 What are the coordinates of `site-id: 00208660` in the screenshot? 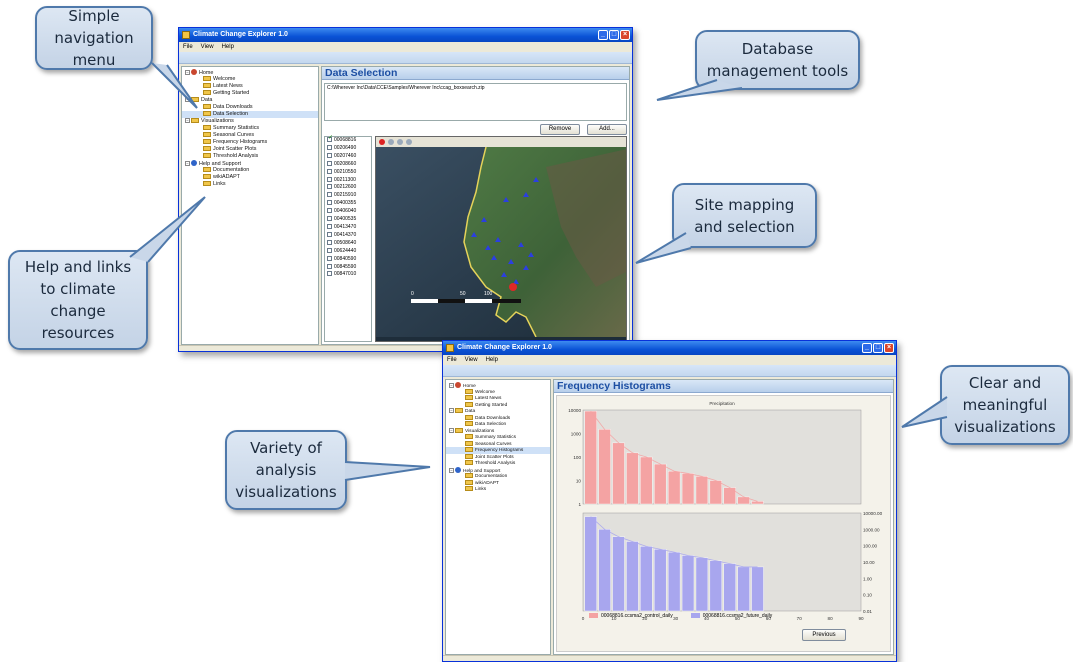 It's located at (345, 163).